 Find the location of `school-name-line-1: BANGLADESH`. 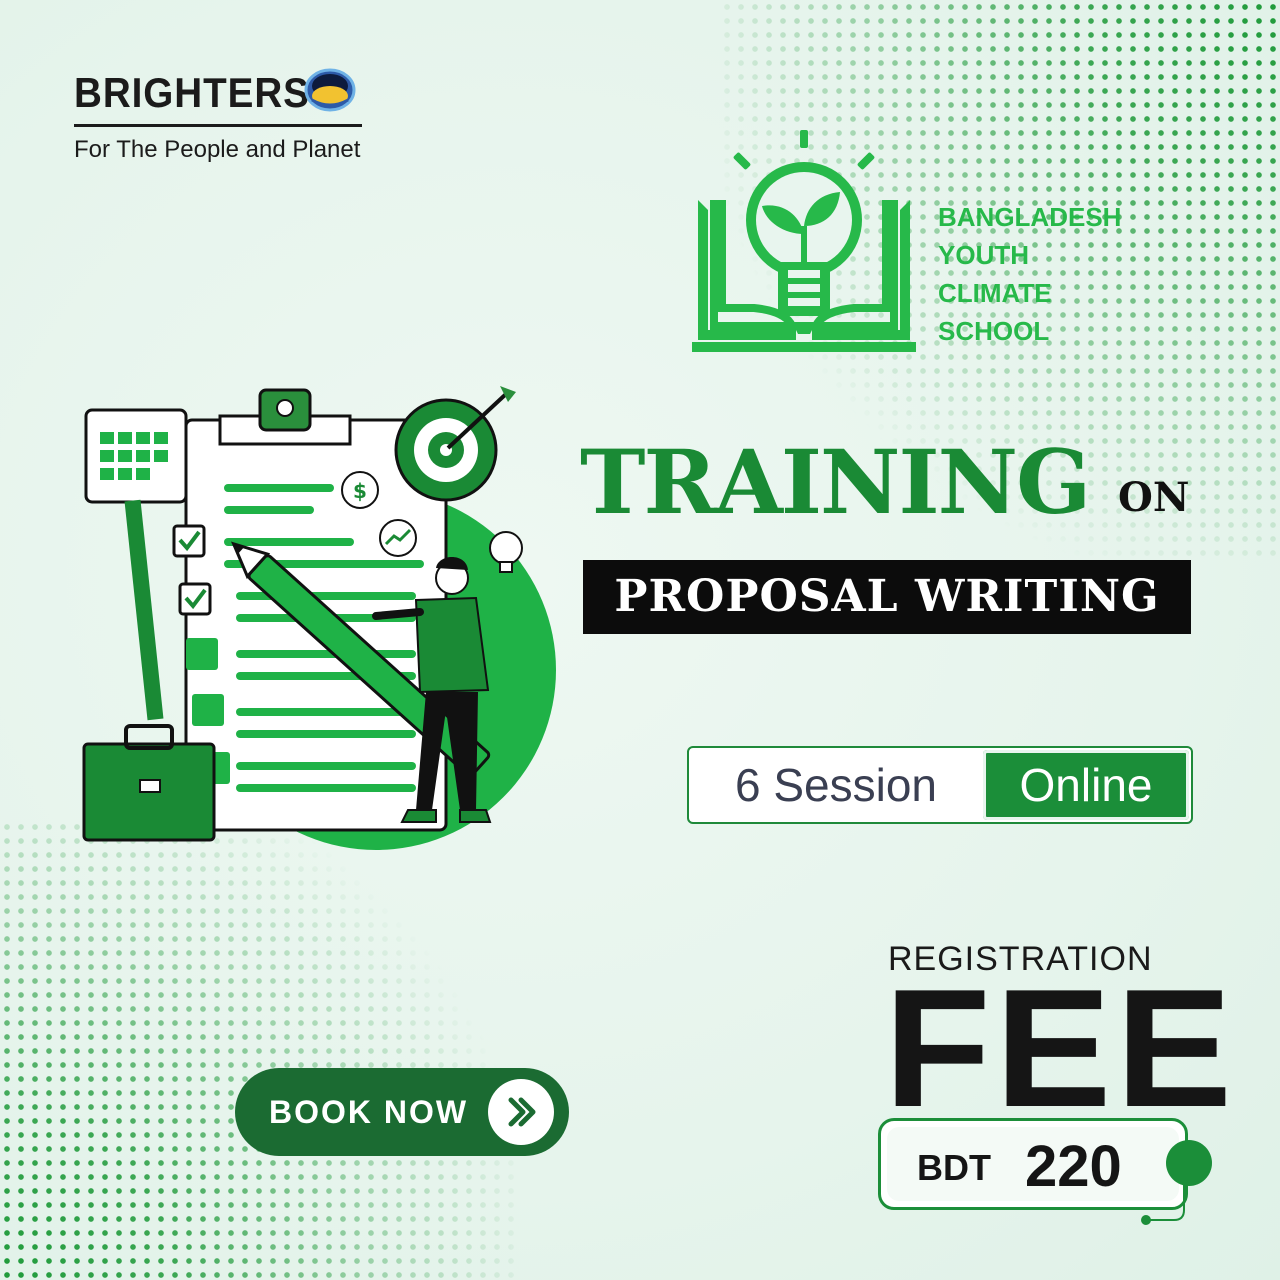

school-name-line-1: BANGLADESH is located at coordinates (1030, 217).